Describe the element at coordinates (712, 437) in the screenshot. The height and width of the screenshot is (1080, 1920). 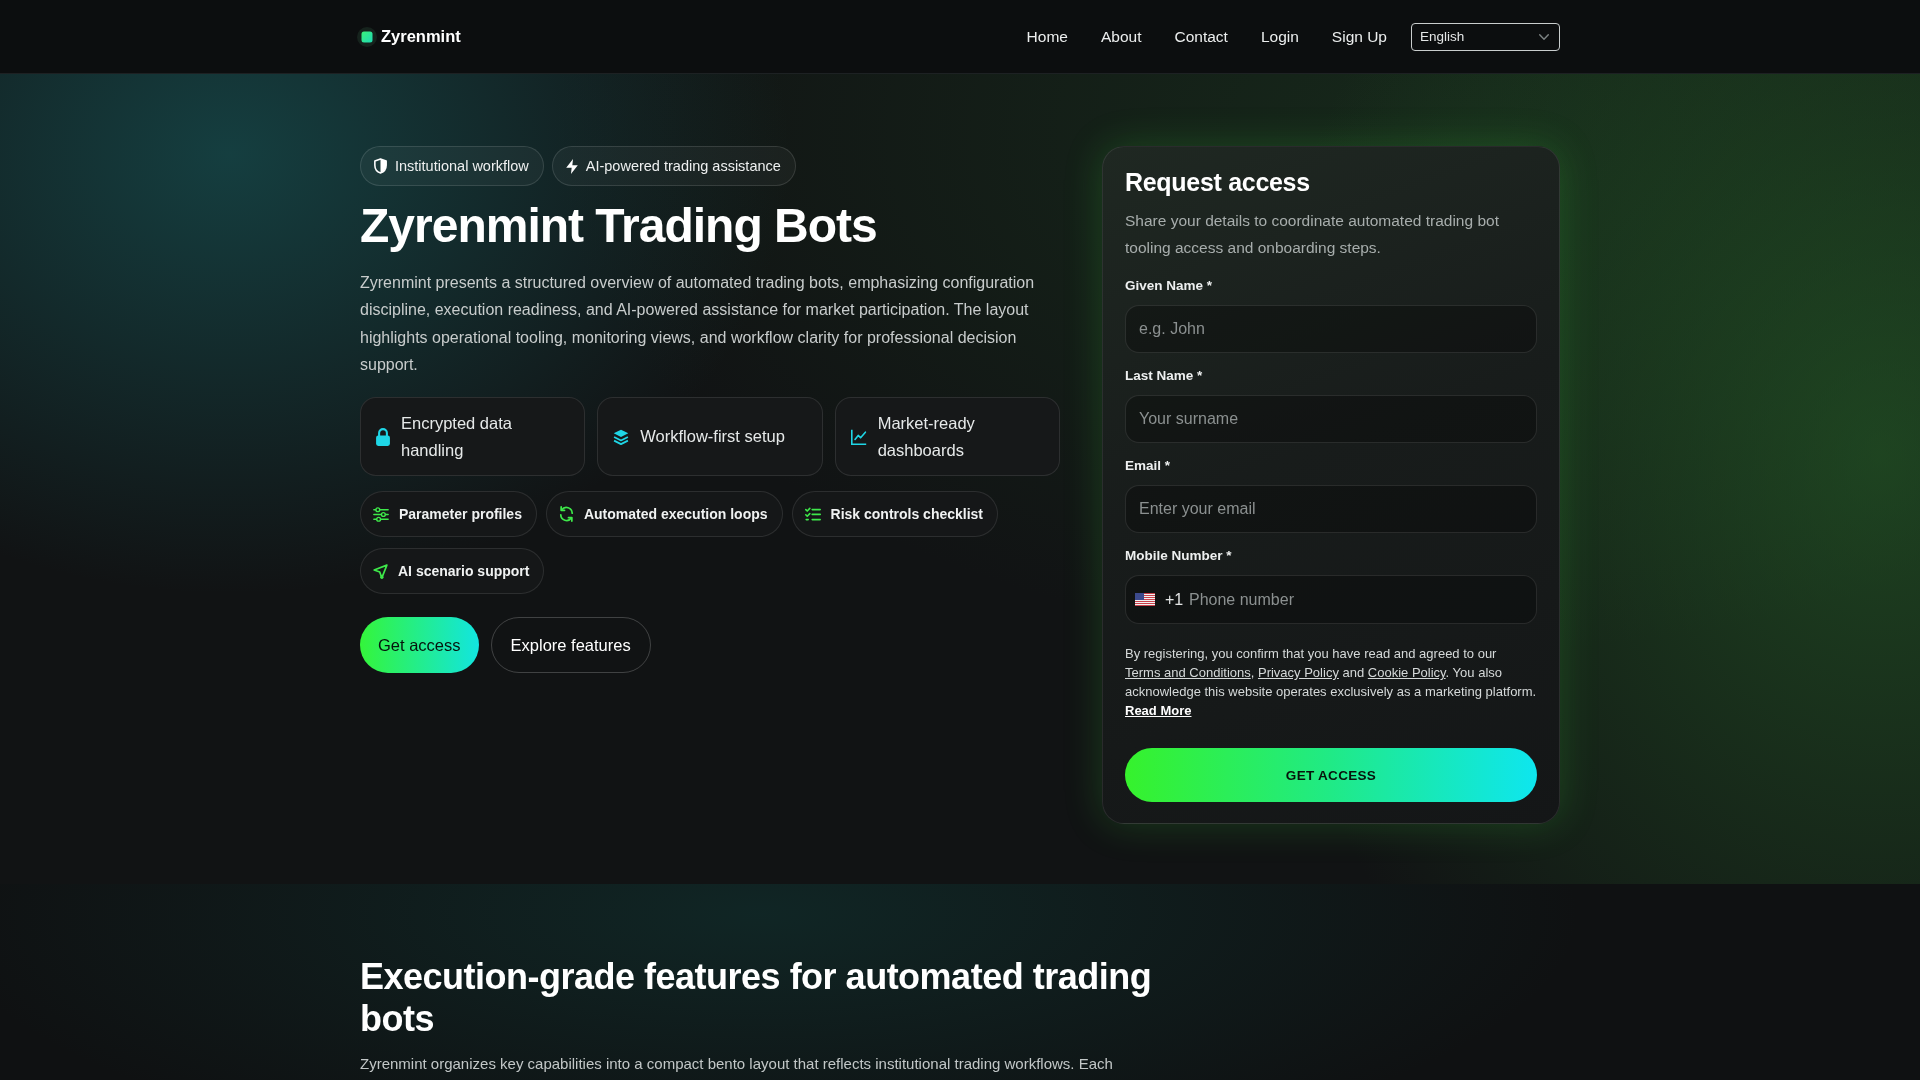
I see `feature-label: Workflow-first setup` at that location.